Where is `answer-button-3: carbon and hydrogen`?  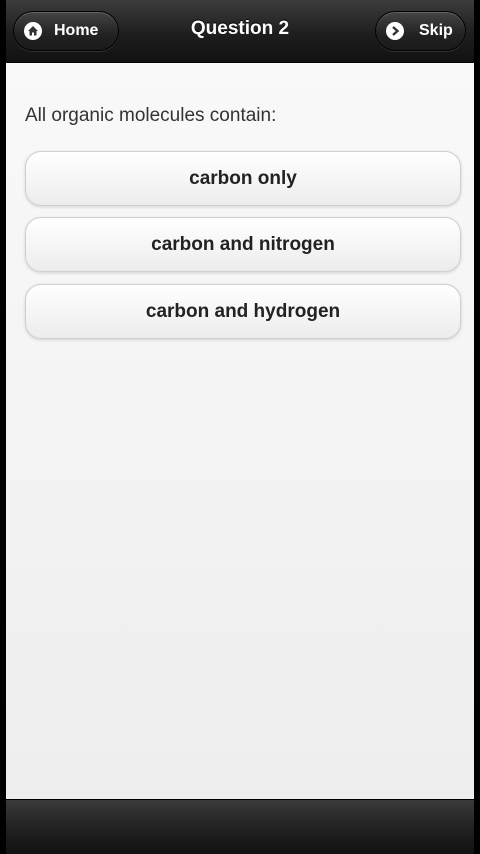 answer-button-3: carbon and hydrogen is located at coordinates (243, 311).